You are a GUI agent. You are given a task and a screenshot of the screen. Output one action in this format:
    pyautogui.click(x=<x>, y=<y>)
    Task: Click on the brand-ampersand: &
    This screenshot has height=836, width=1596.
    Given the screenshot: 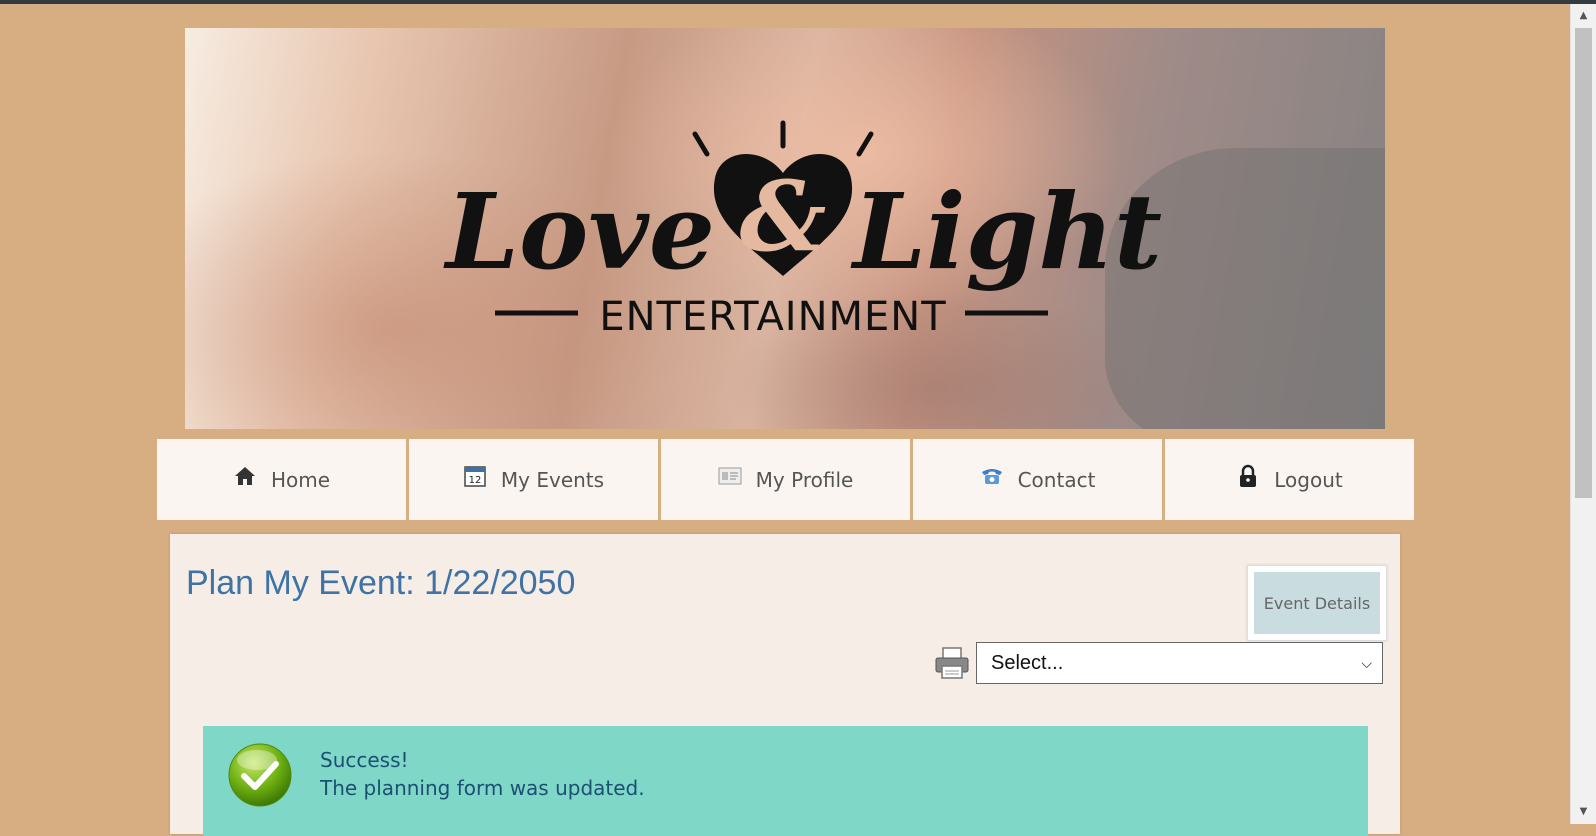 What is the action you would take?
    pyautogui.click(x=783, y=216)
    